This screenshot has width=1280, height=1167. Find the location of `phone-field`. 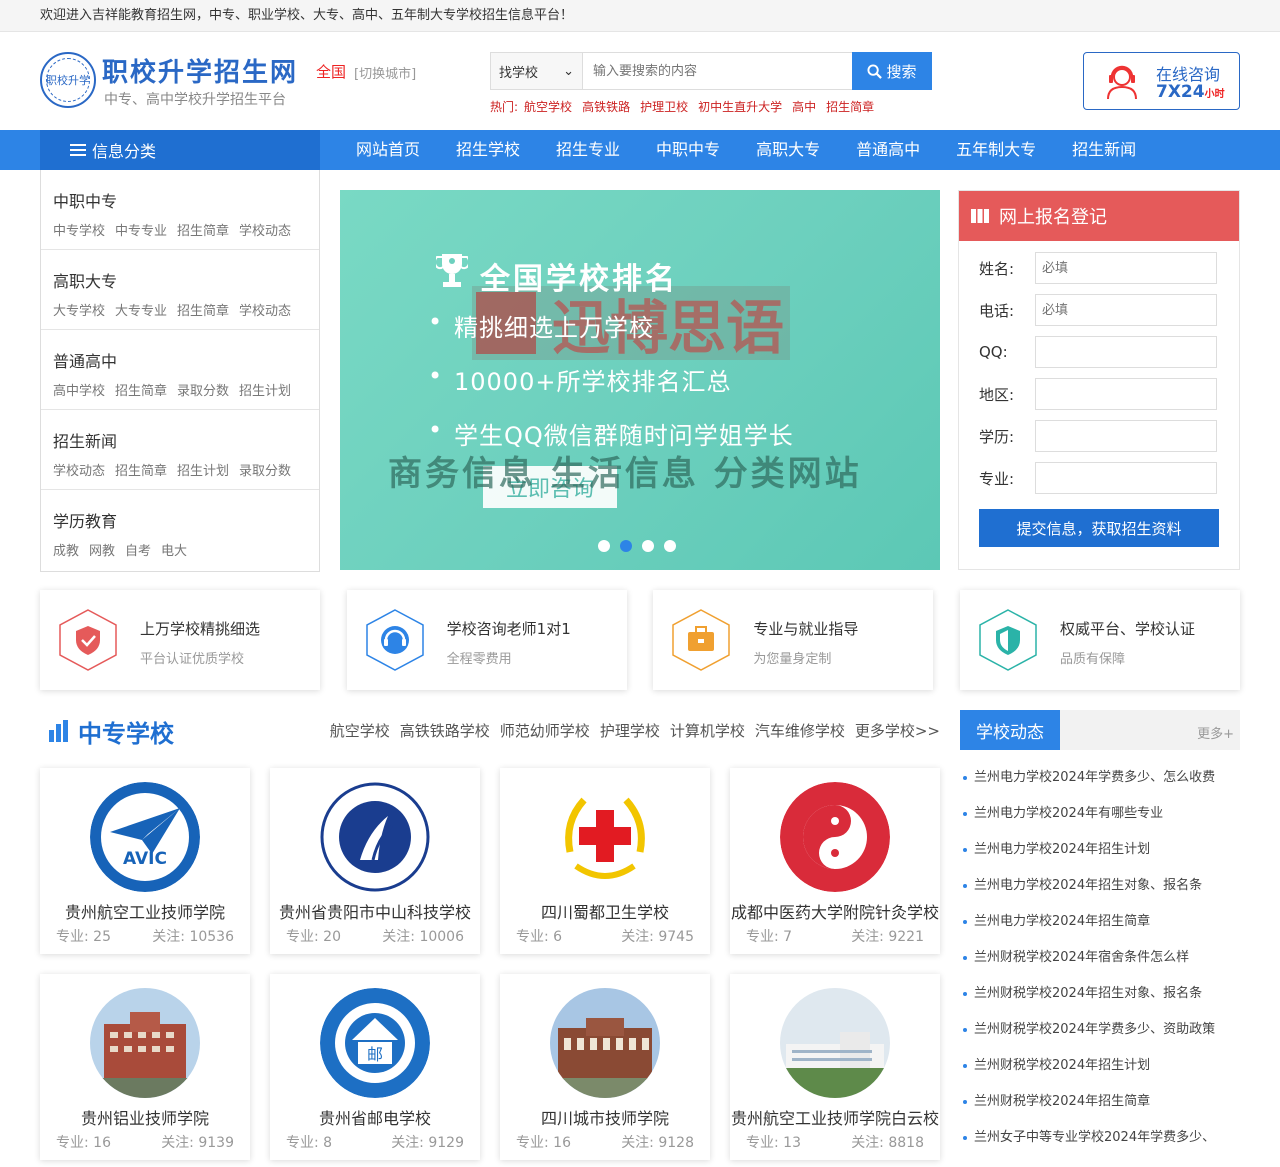

phone-field is located at coordinates (1126, 310).